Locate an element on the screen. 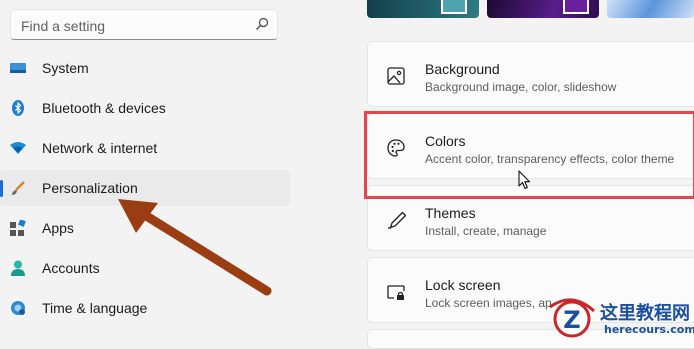  card-title: Themes is located at coordinates (450, 213).